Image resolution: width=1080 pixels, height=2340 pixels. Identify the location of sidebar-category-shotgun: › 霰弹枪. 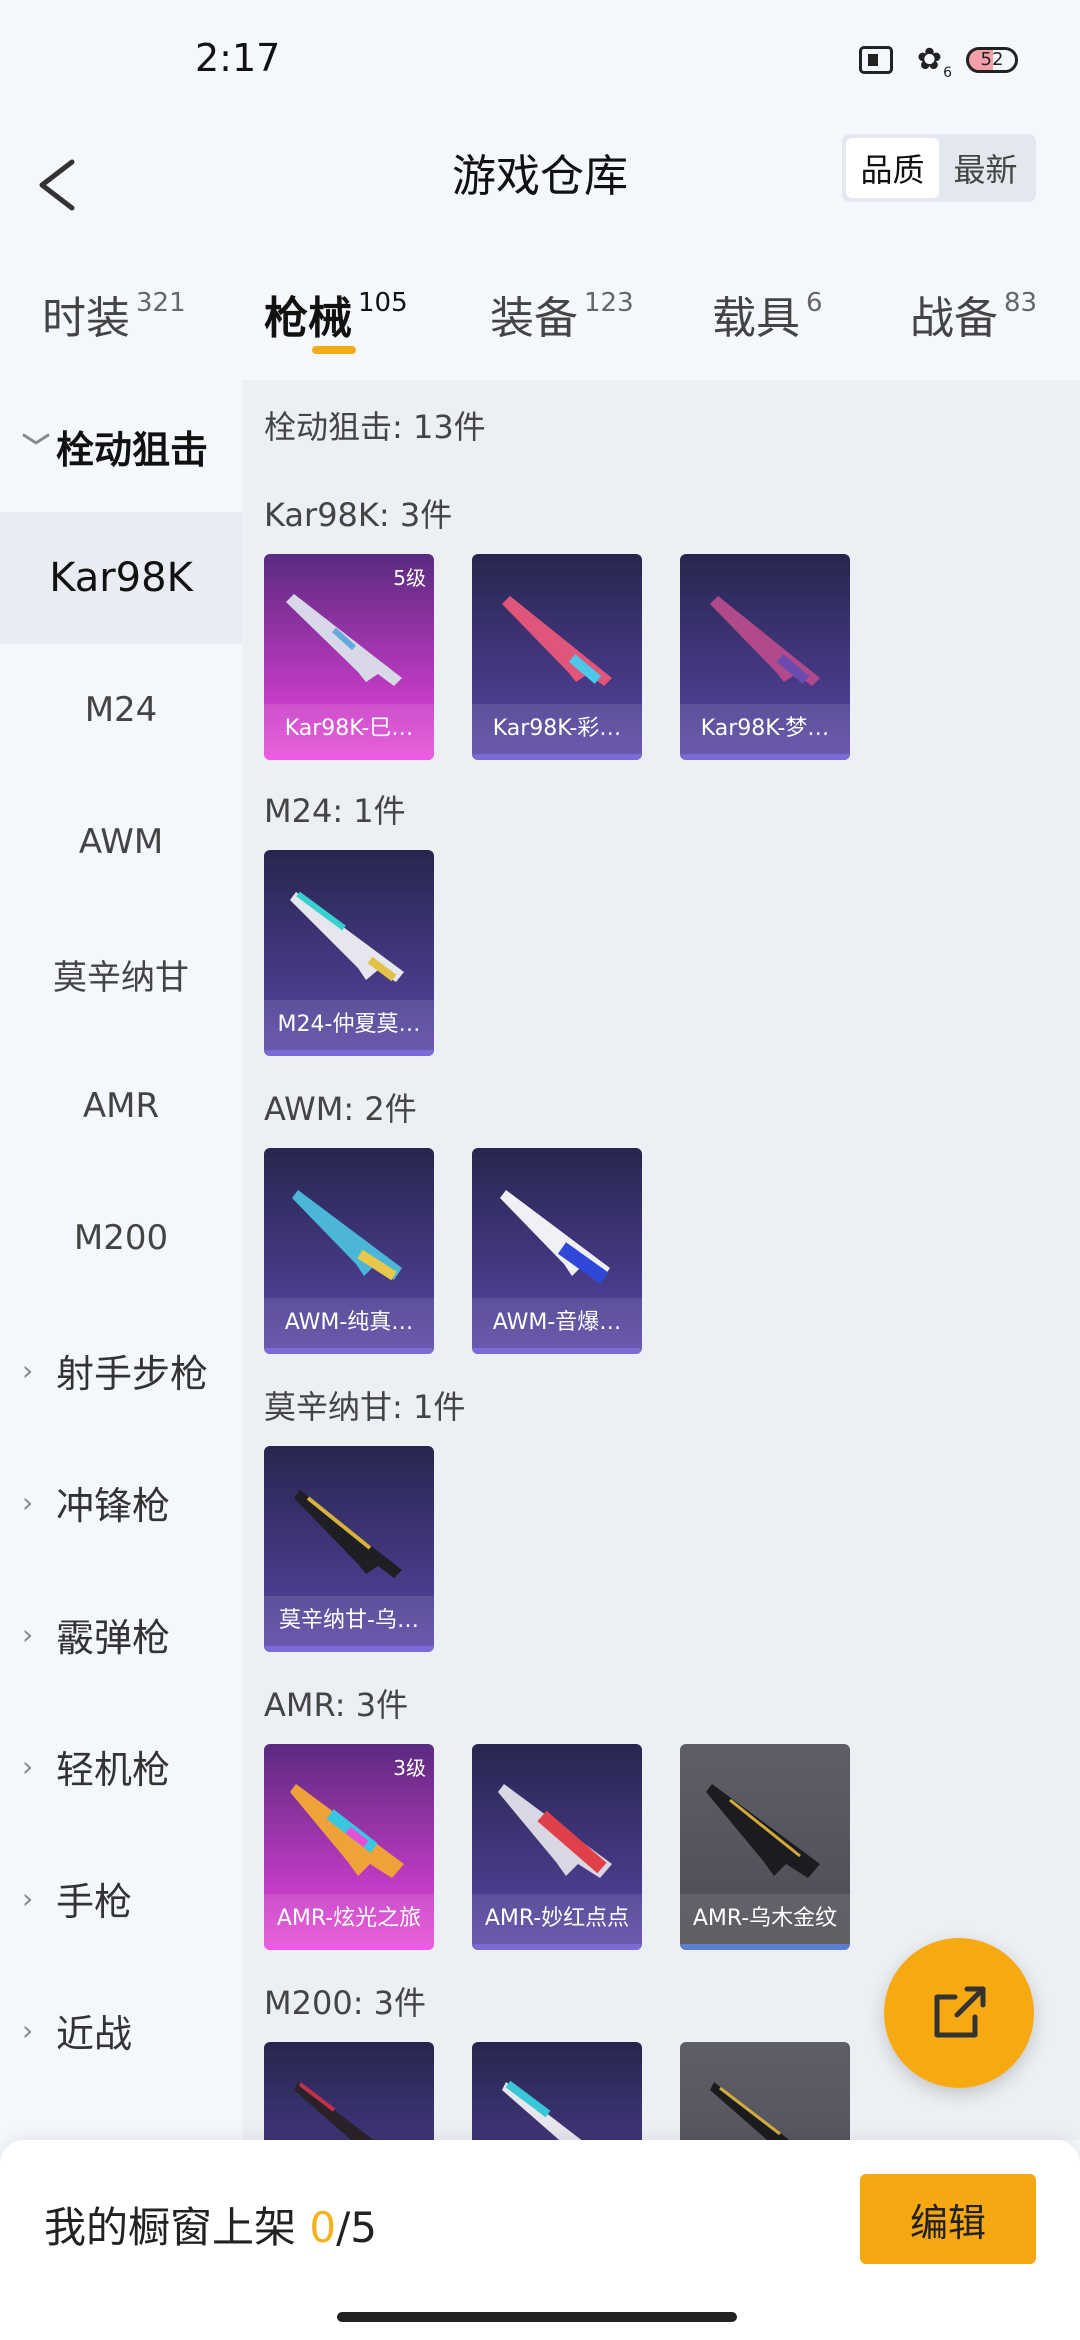
(121, 1634).